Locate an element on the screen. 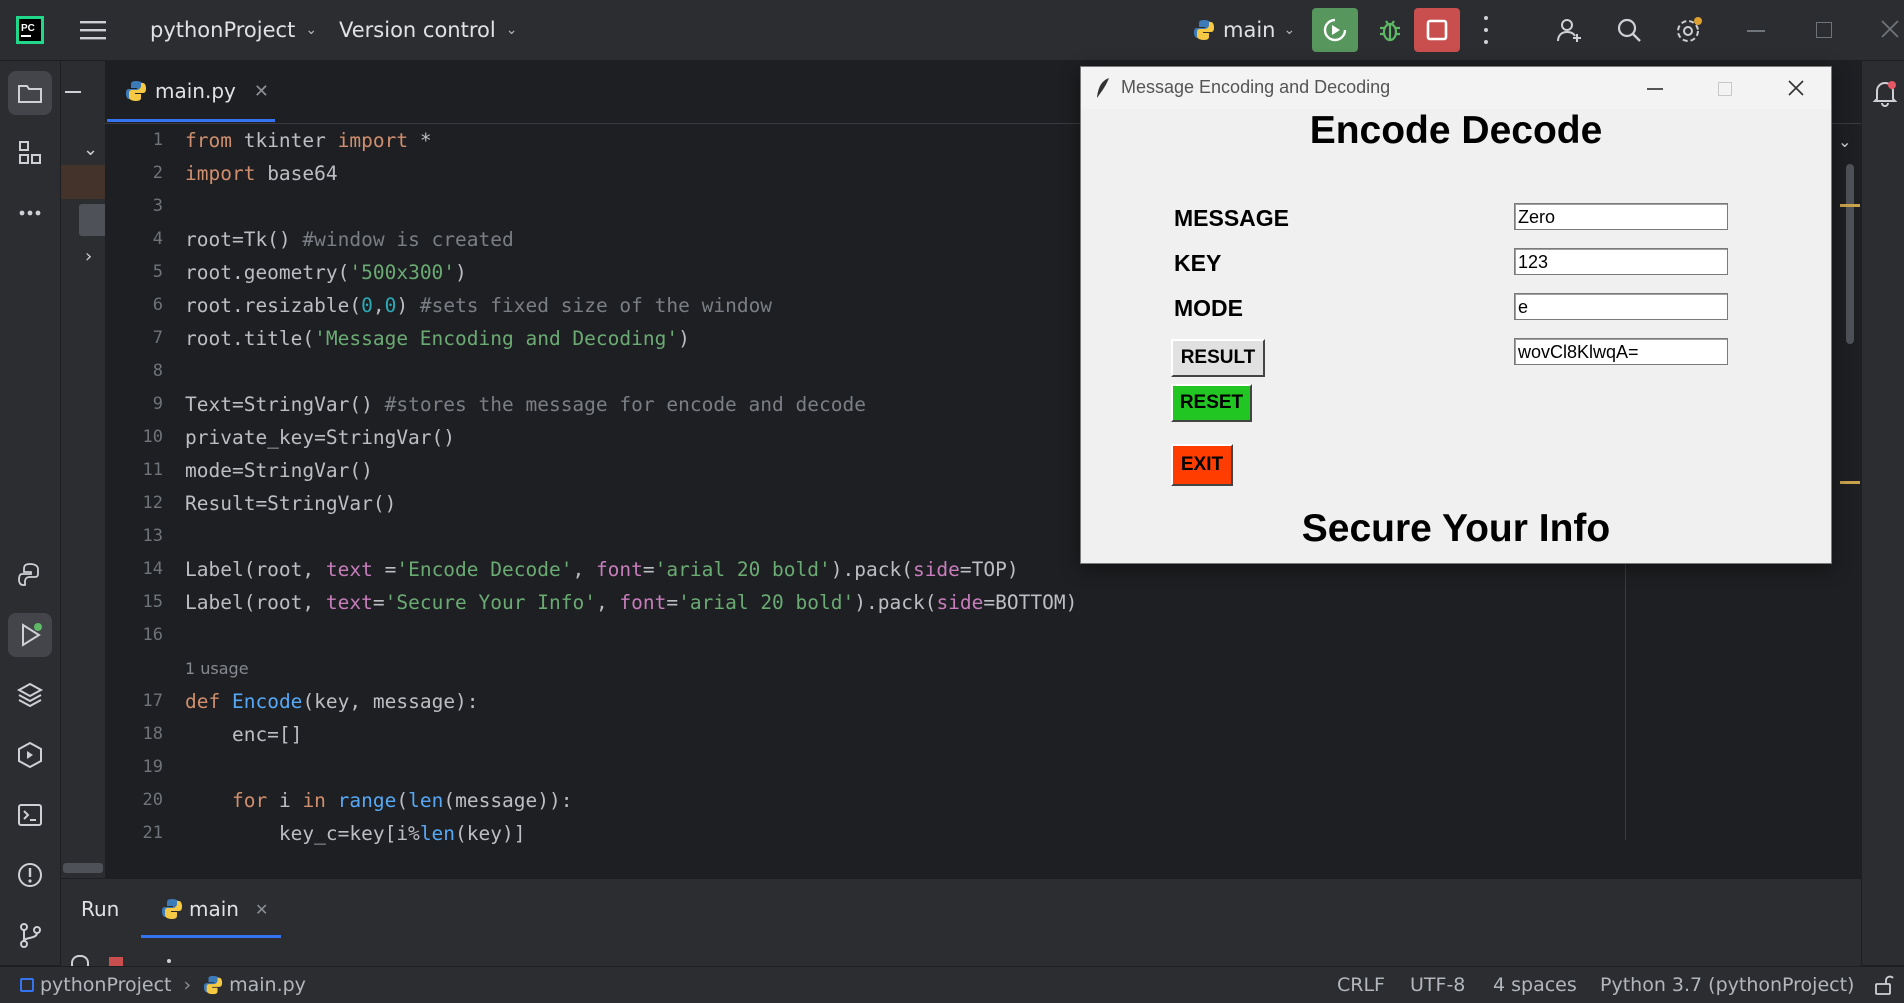 The height and width of the screenshot is (1003, 1904). rerun-icon is located at coordinates (1335, 30).